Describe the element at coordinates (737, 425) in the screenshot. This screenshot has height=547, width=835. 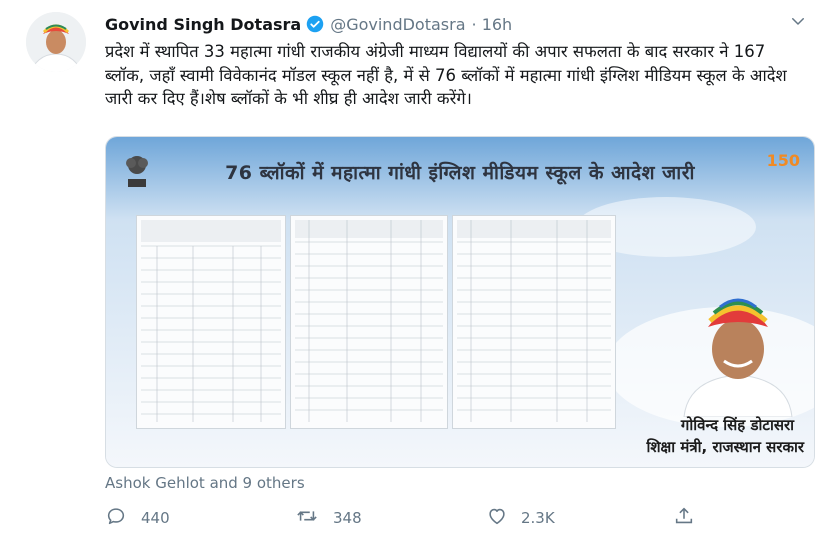
I see `media-caption-name: गोविन्द सिंह डोटासरा` at that location.